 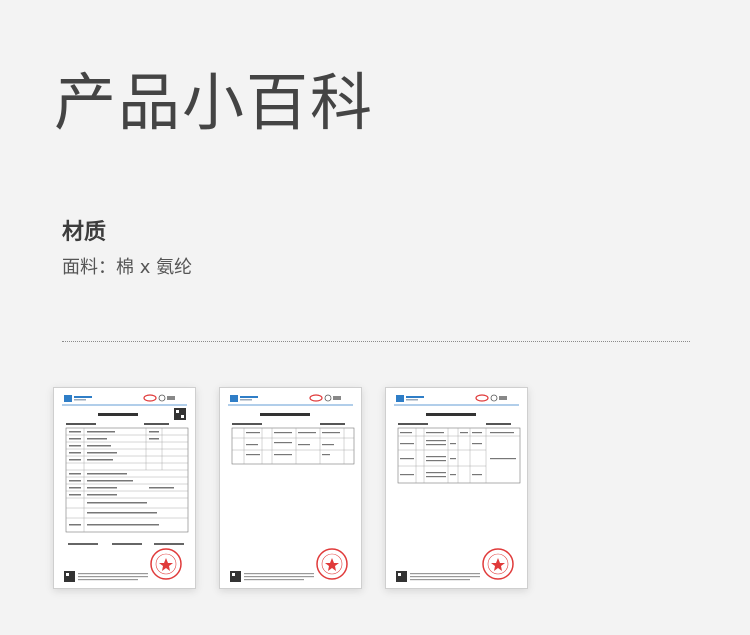 I want to click on material-heading: 材质, so click(x=84, y=232).